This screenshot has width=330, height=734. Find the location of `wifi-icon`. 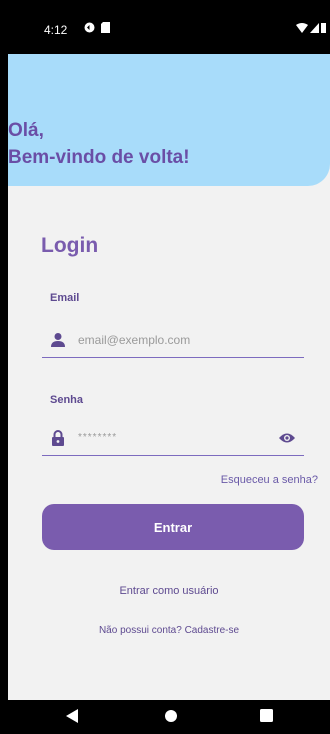

wifi-icon is located at coordinates (302, 27).